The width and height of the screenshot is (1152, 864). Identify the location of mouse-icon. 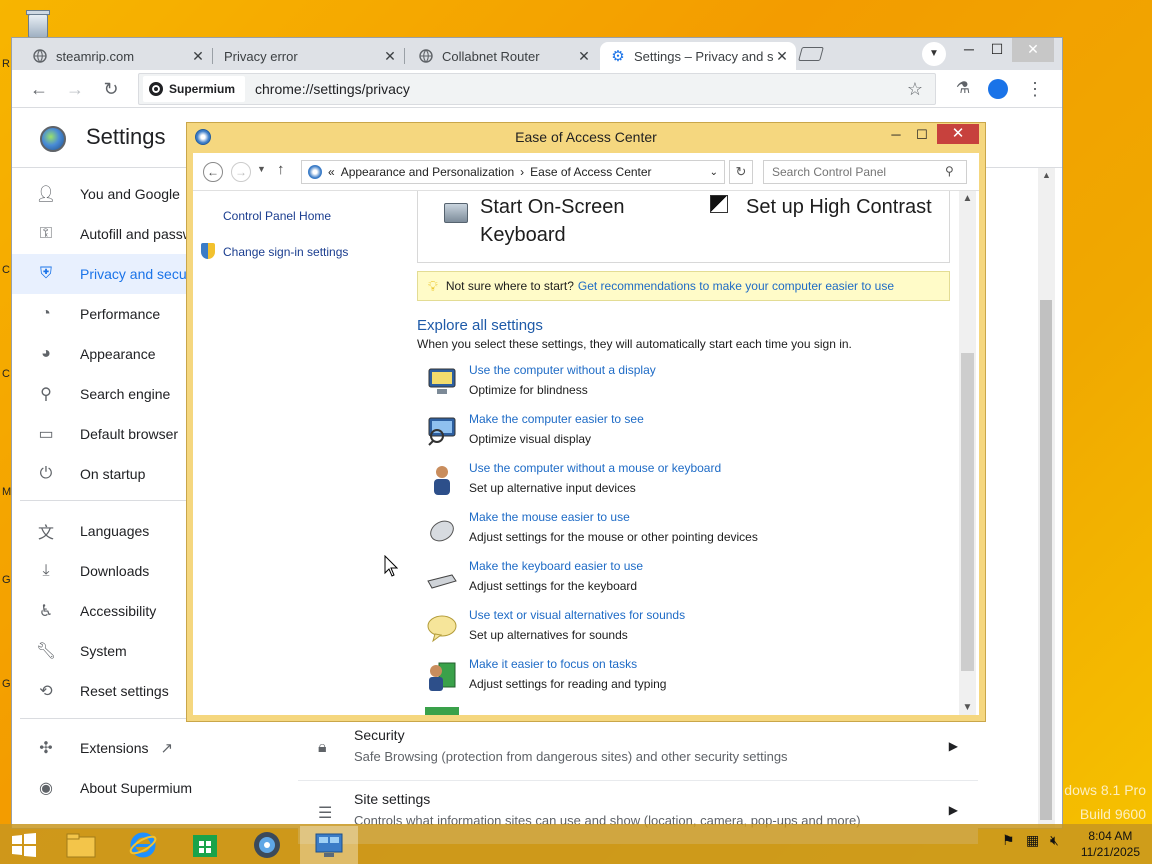
(442, 529).